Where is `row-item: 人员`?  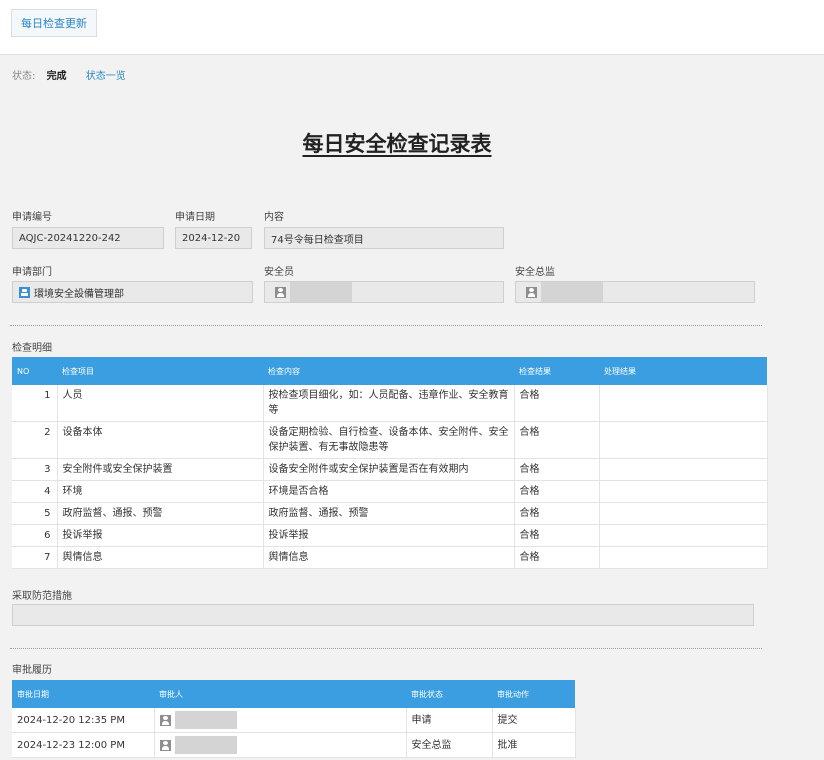 row-item: 人员 is located at coordinates (160, 403).